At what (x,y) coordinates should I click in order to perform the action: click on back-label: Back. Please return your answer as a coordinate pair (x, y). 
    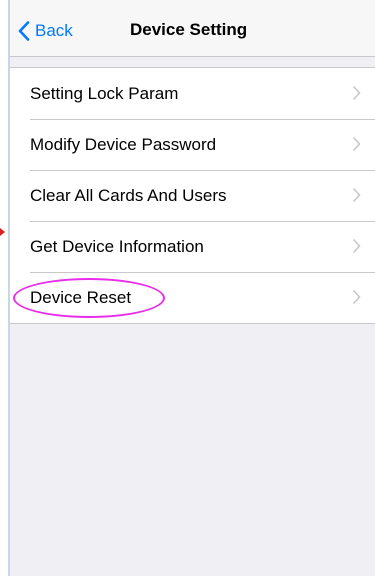
    Looking at the image, I should click on (54, 30).